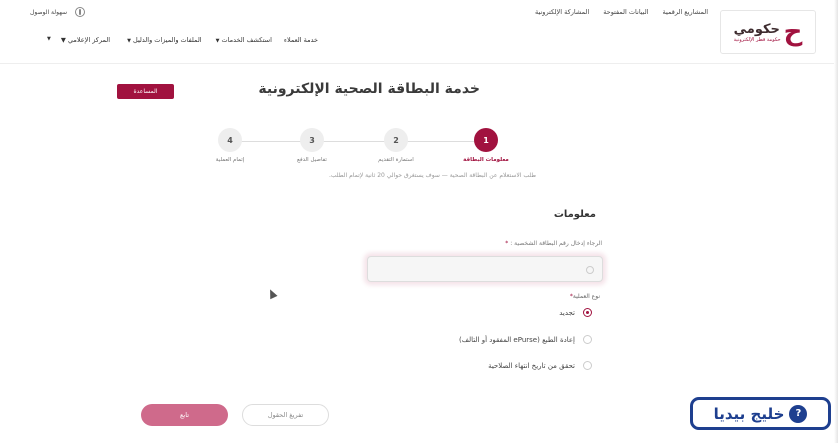 The image size is (838, 443). I want to click on step-number: 2, so click(396, 140).